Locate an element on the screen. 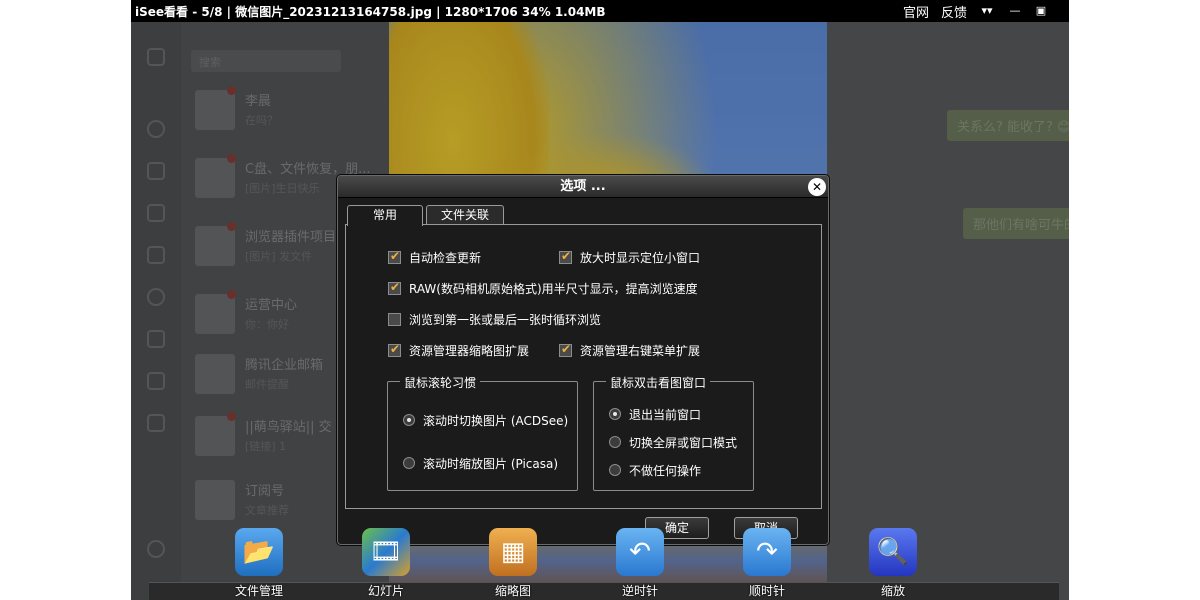 The image size is (1200, 600). folder-icon: 📂 is located at coordinates (259, 552).